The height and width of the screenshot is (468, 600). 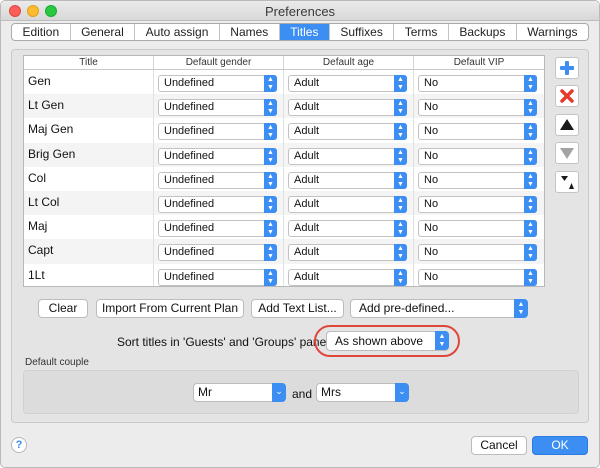 What do you see at coordinates (219, 62) in the screenshot?
I see `column-header-default-gender: Default gender` at bounding box center [219, 62].